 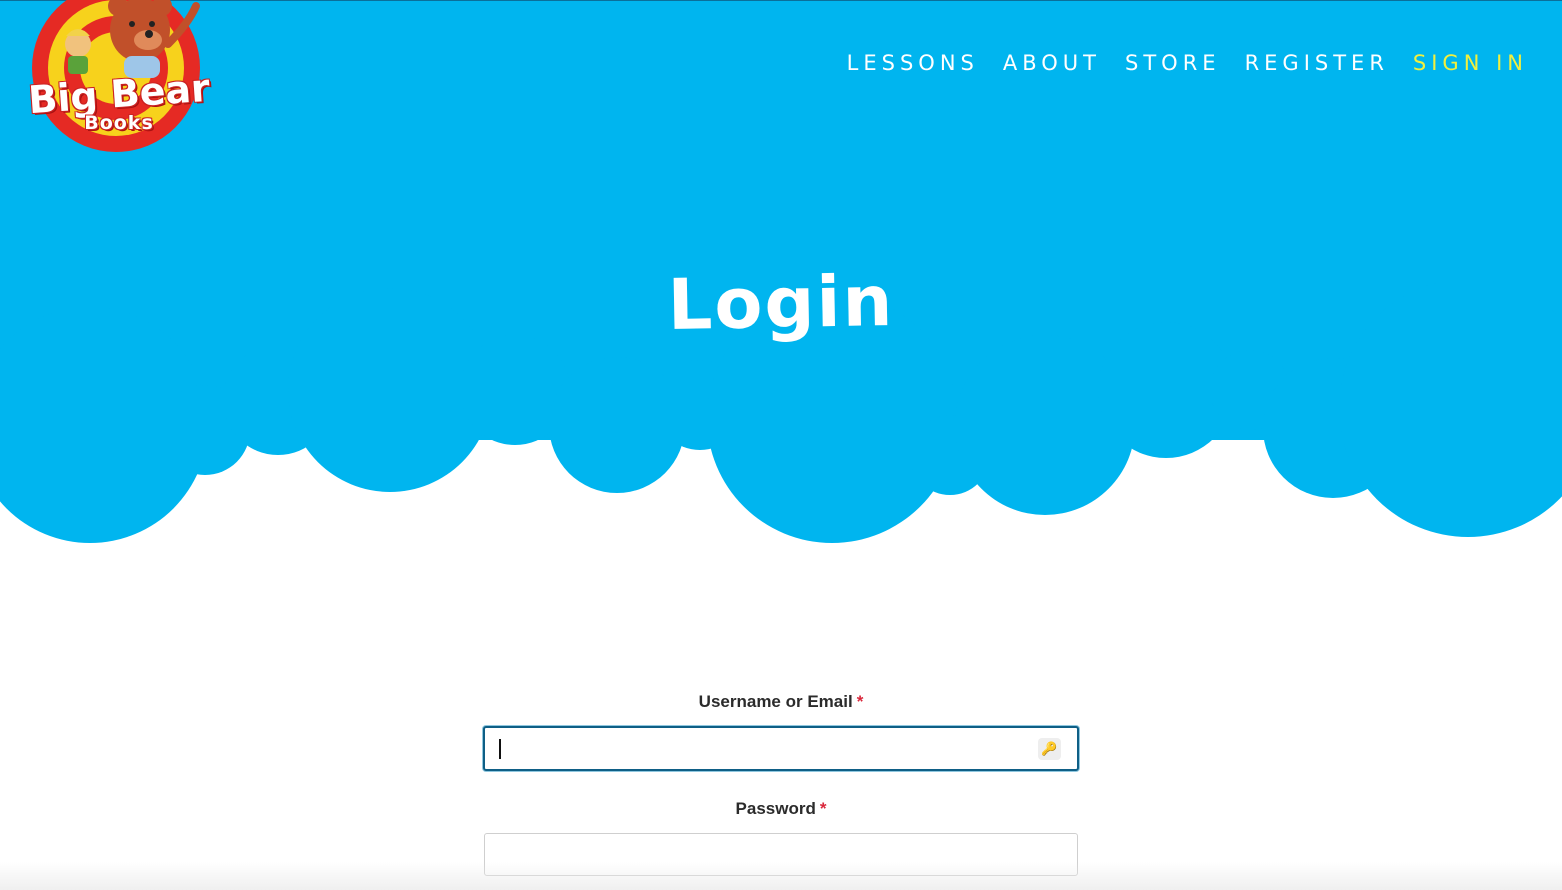 I want to click on username-label: Username or Email *, so click(x=781, y=702).